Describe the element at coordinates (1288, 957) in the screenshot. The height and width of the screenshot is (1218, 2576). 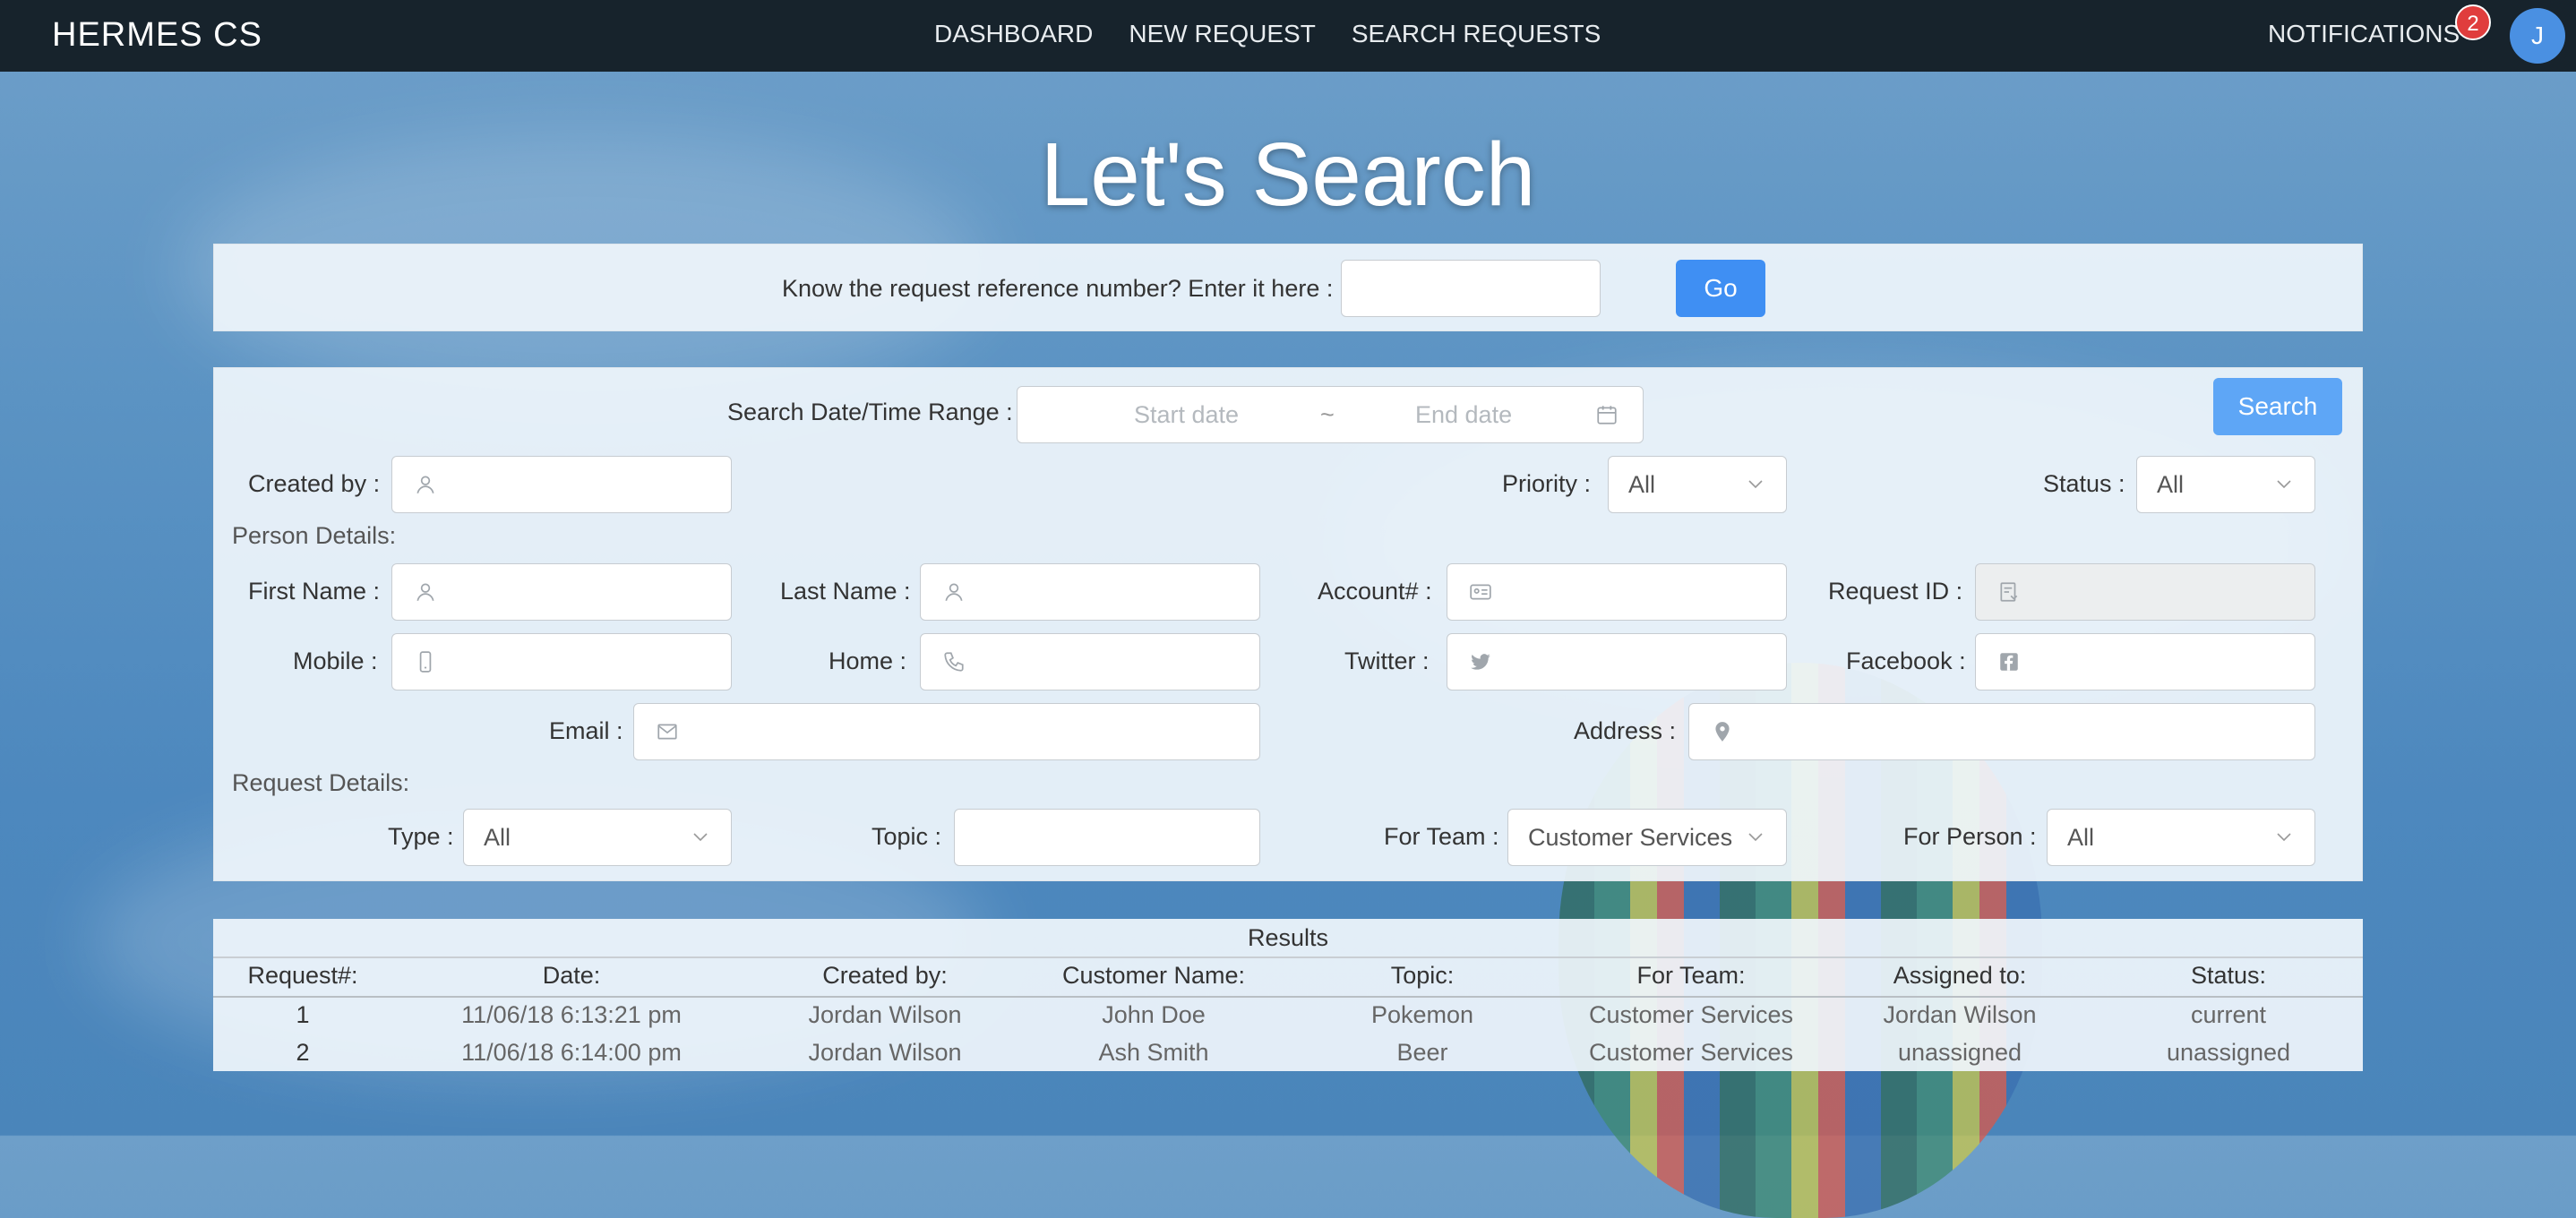
I see `results-divider` at that location.